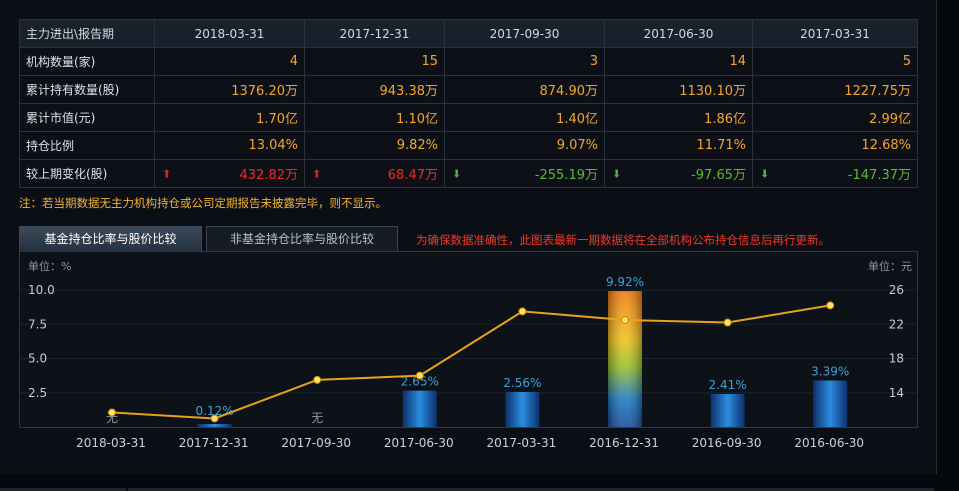 The height and width of the screenshot is (491, 959). Describe the element at coordinates (269, 175) in the screenshot. I see `change-value: 432.82万` at that location.